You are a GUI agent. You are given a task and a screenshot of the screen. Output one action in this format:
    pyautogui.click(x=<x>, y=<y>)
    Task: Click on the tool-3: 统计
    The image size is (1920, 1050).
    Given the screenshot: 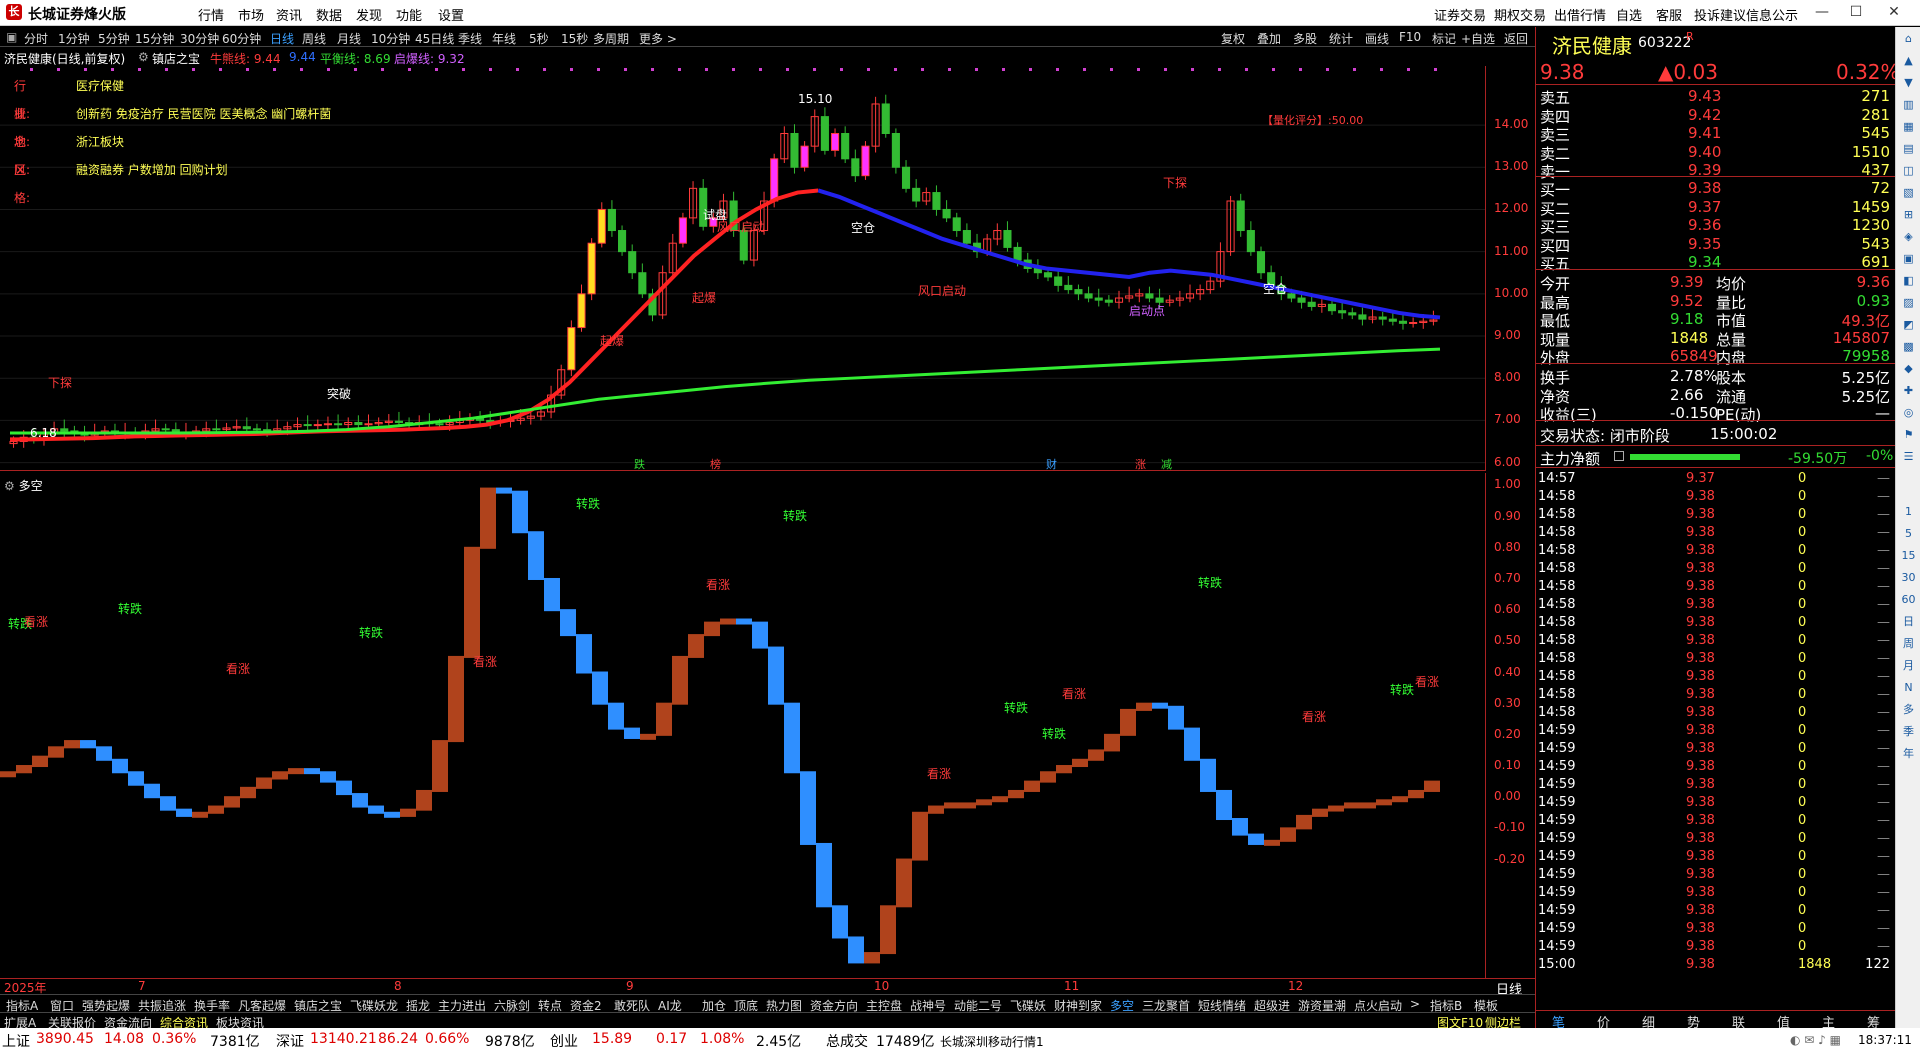 What is the action you would take?
    pyautogui.click(x=1341, y=38)
    